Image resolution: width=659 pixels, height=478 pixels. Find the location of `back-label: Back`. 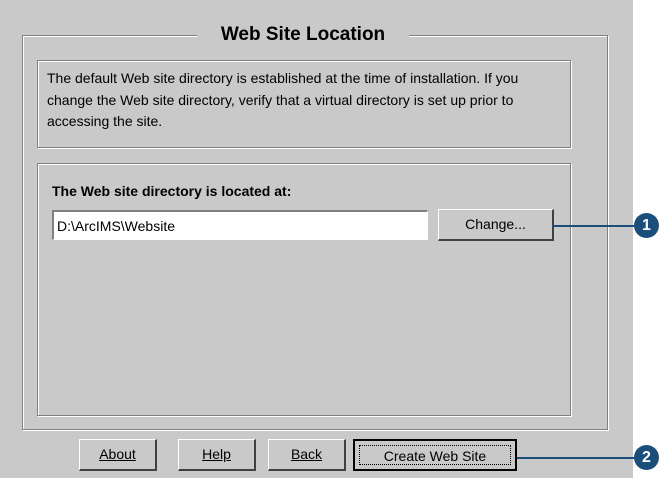

back-label: Back is located at coordinates (306, 454).